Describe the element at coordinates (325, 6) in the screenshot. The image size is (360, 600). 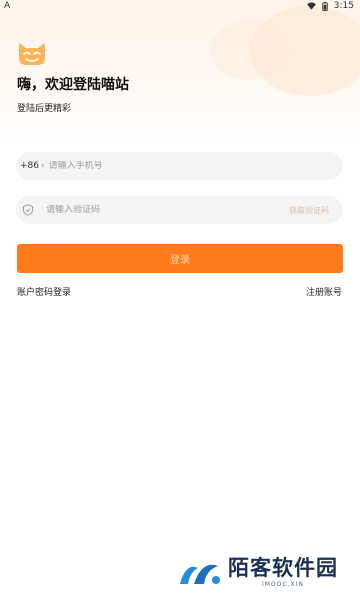
I see `battery-icon` at that location.